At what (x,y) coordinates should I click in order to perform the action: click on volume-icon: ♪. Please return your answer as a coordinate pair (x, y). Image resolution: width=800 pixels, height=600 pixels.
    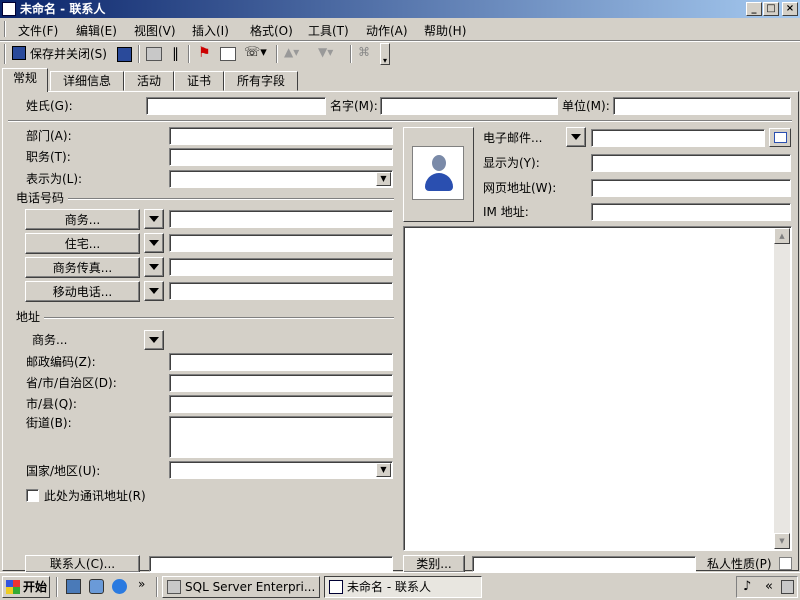
    Looking at the image, I should click on (747, 586).